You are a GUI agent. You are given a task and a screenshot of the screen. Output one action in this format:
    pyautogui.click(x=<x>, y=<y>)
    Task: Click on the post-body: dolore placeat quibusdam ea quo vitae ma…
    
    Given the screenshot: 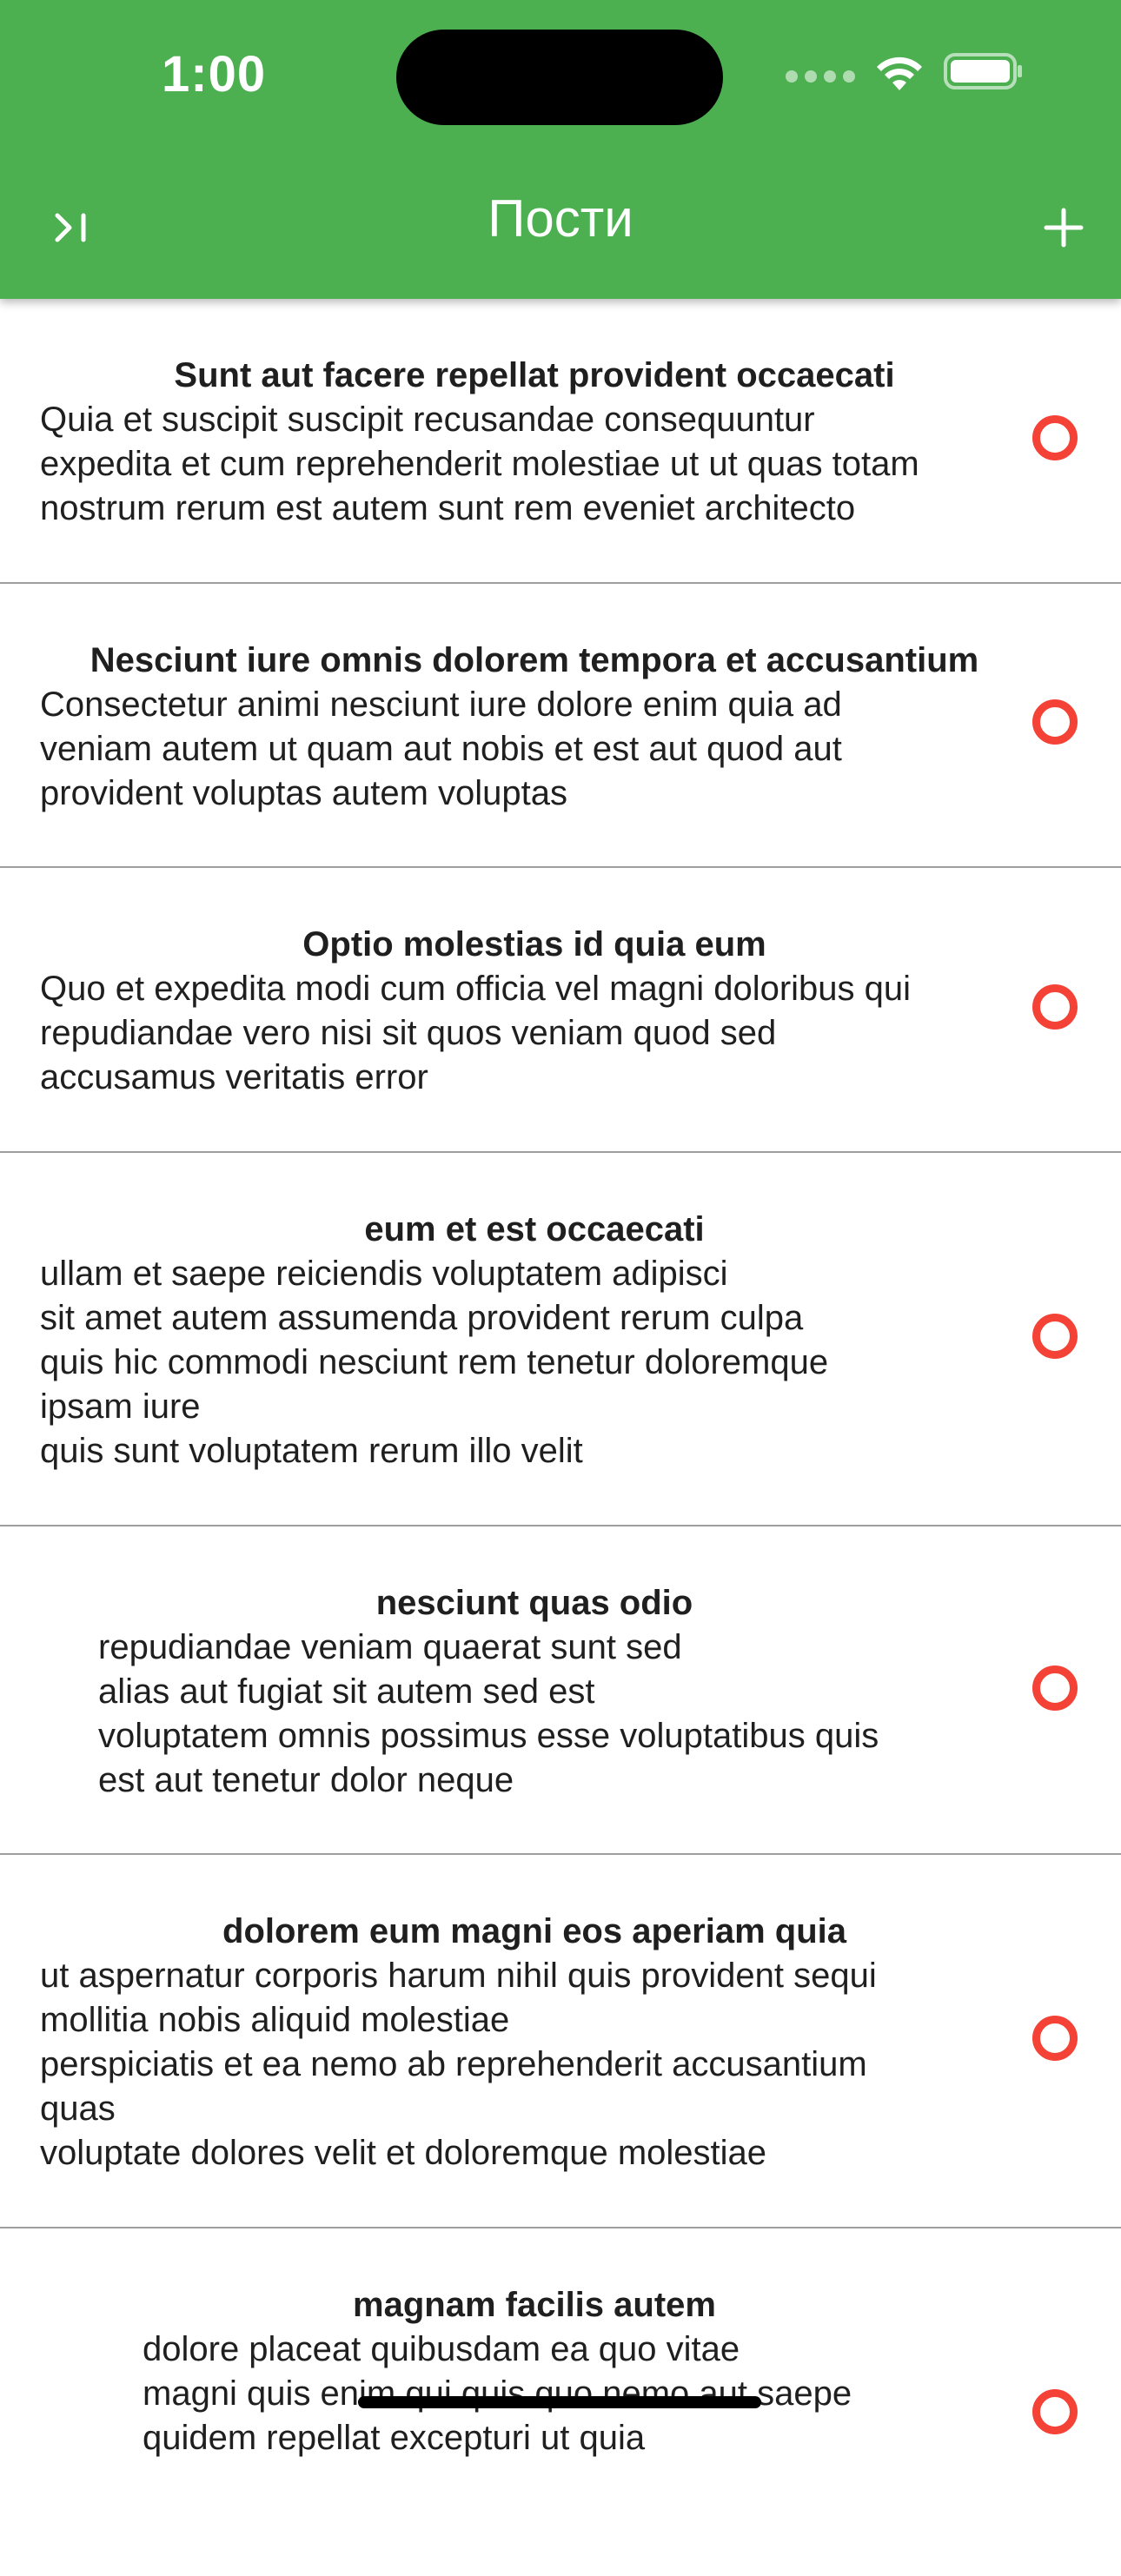 What is the action you would take?
    pyautogui.click(x=497, y=2393)
    